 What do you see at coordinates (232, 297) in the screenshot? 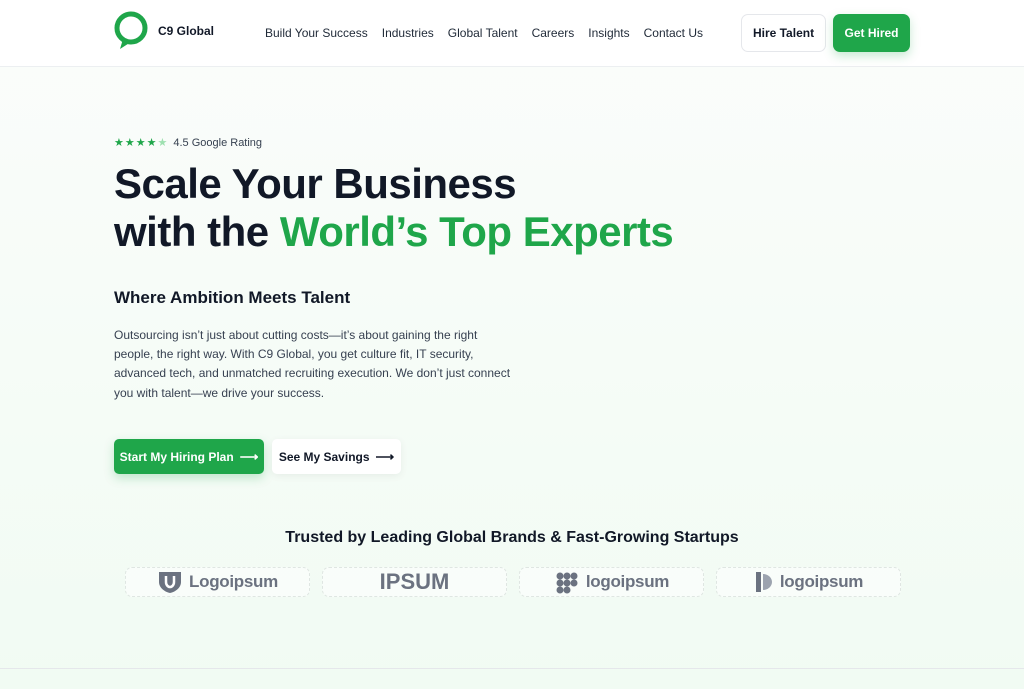
I see `hero-subtitle: Where Ambition Meets Talent` at bounding box center [232, 297].